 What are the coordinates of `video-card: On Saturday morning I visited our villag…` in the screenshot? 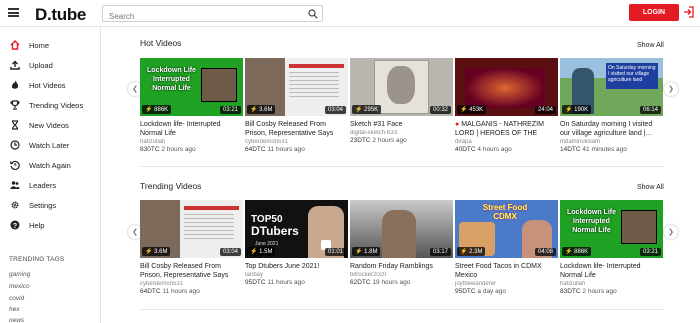 It's located at (611, 105).